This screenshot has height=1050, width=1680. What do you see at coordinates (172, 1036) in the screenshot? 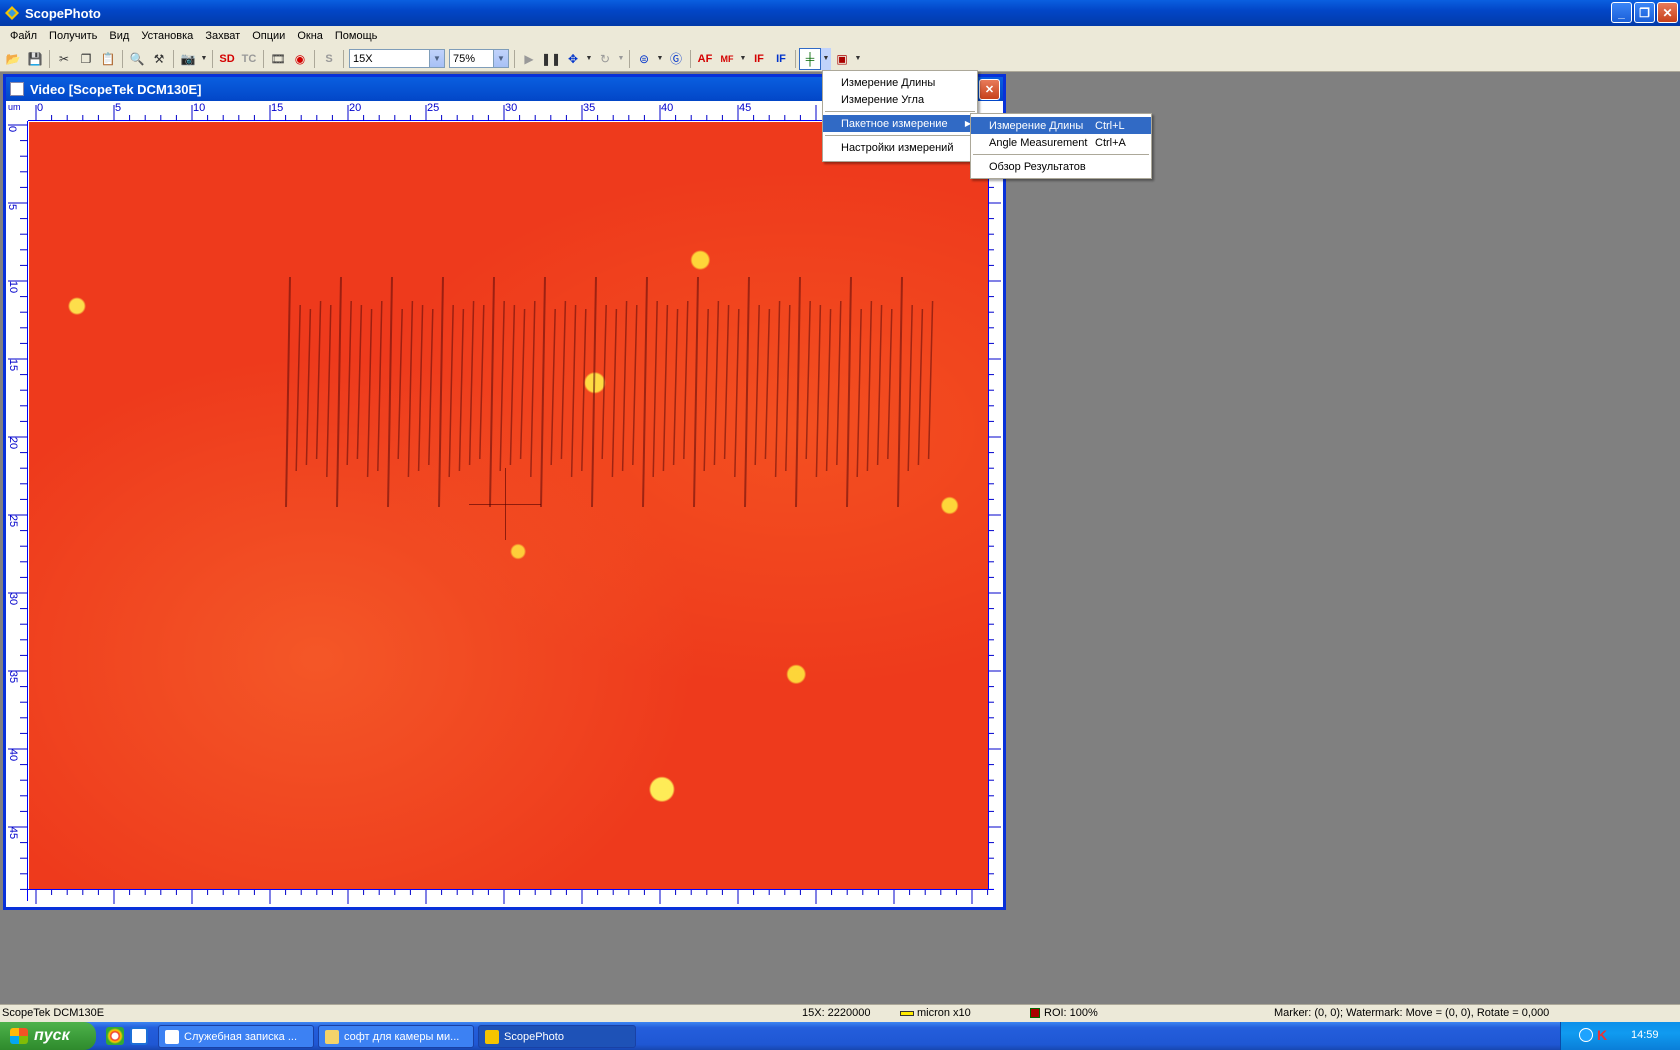
I see `word-document-icon` at bounding box center [172, 1036].